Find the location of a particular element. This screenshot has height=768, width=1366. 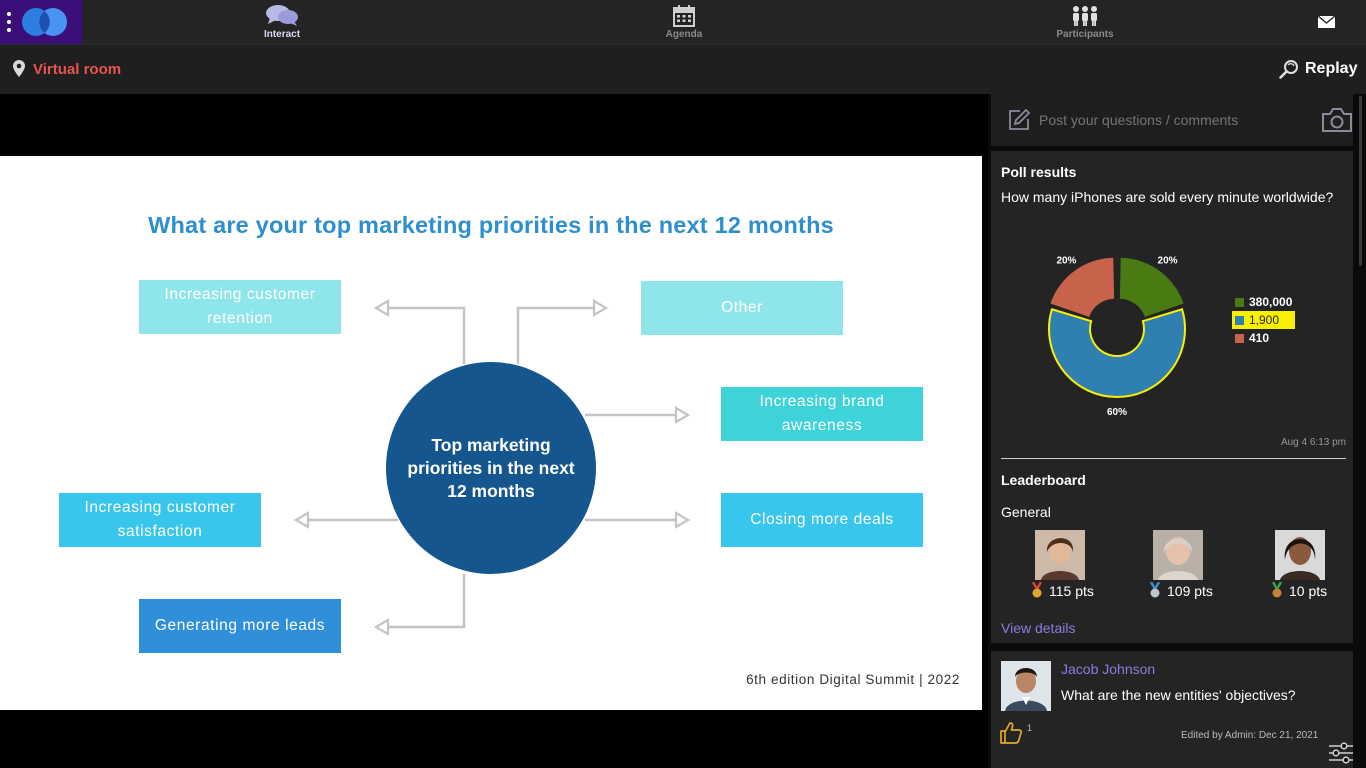

comment-author: Jacob Johnson is located at coordinates (1108, 669).